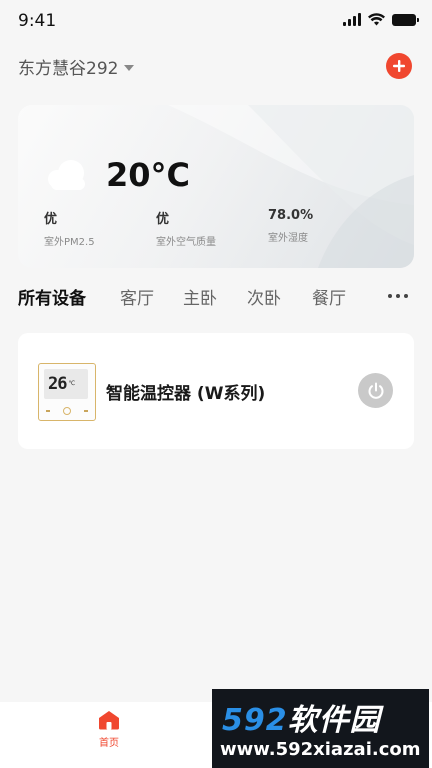 The height and width of the screenshot is (768, 432). I want to click on site-watermark: 592软件园 www.592xiazai.com, so click(320, 728).